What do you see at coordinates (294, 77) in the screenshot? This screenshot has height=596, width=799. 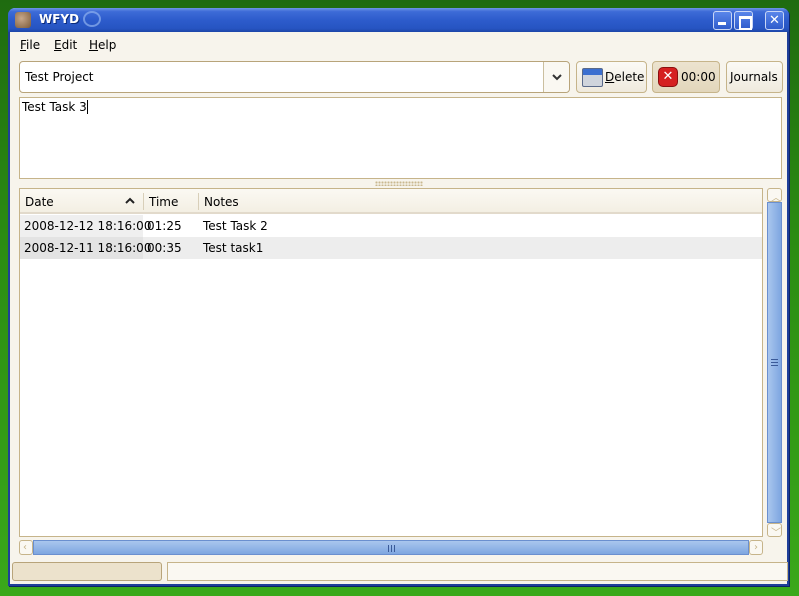 I see `project-combo: Test Project` at bounding box center [294, 77].